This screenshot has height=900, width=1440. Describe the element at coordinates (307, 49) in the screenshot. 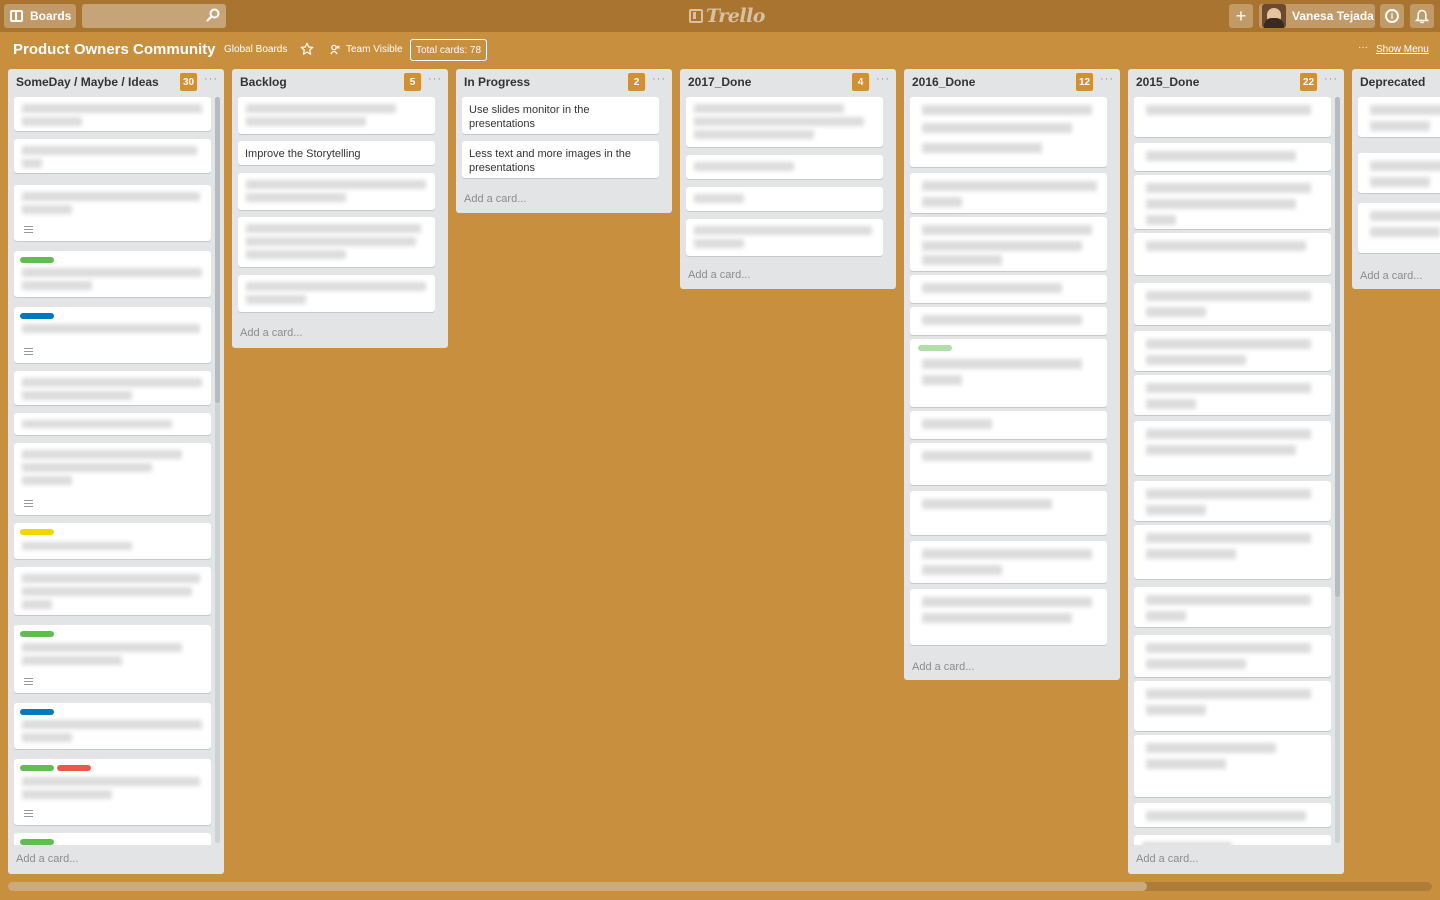

I see `star-icon` at that location.